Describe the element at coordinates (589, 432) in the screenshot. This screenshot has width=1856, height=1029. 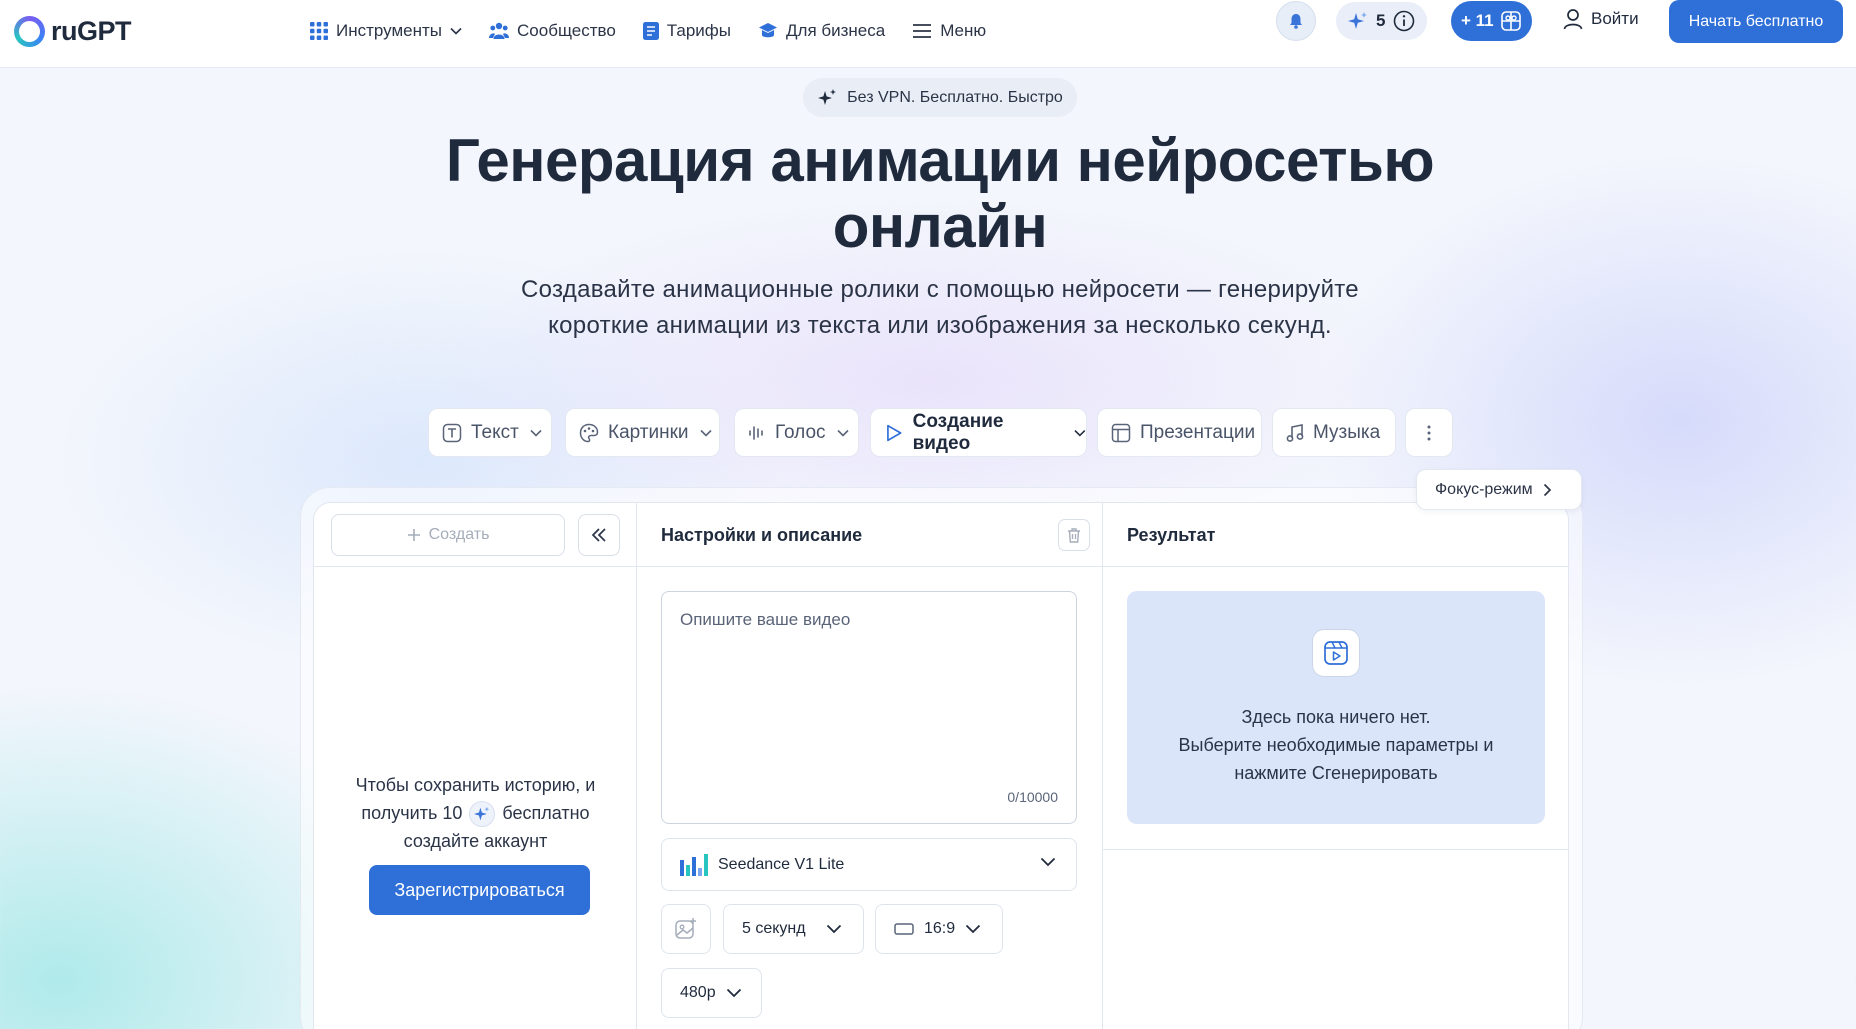
I see `palette-icon` at that location.